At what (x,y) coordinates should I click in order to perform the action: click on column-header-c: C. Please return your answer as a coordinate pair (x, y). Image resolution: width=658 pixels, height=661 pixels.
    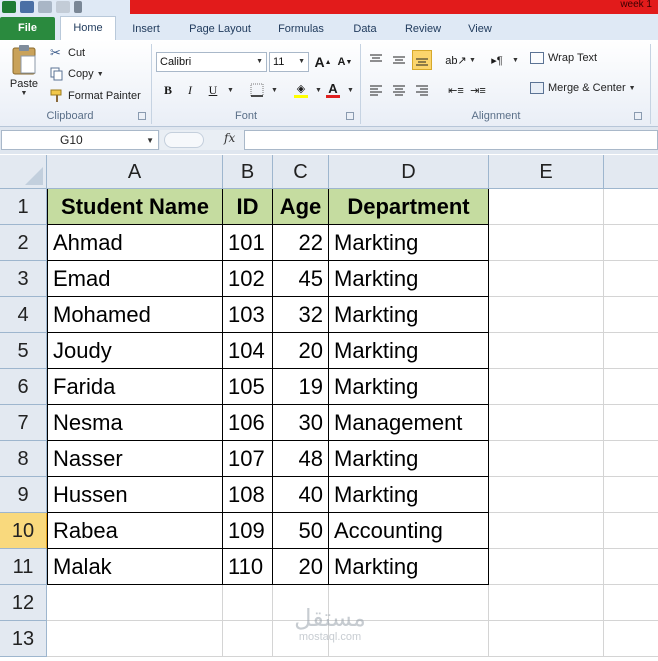
    Looking at the image, I should click on (301, 172).